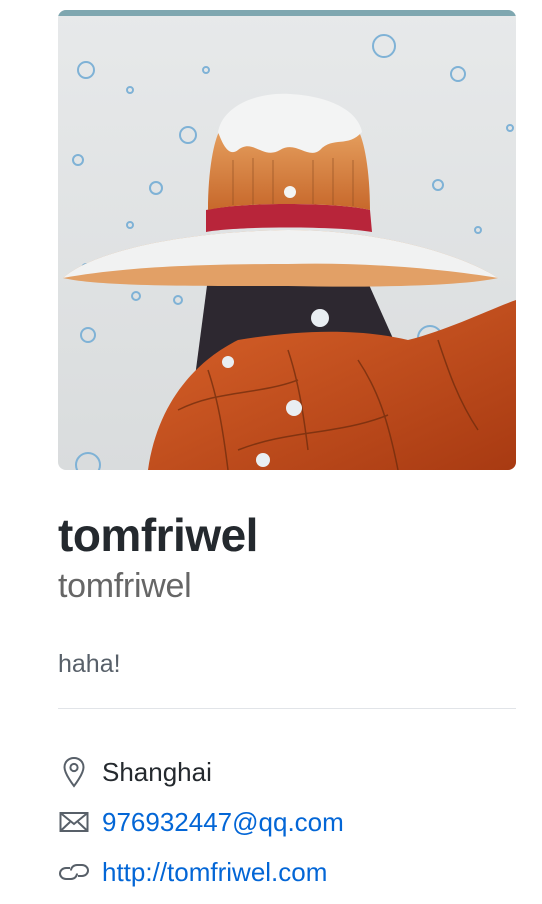 Image resolution: width=542 pixels, height=904 pixels. Describe the element at coordinates (74, 772) in the screenshot. I see `location-pin-icon` at that location.